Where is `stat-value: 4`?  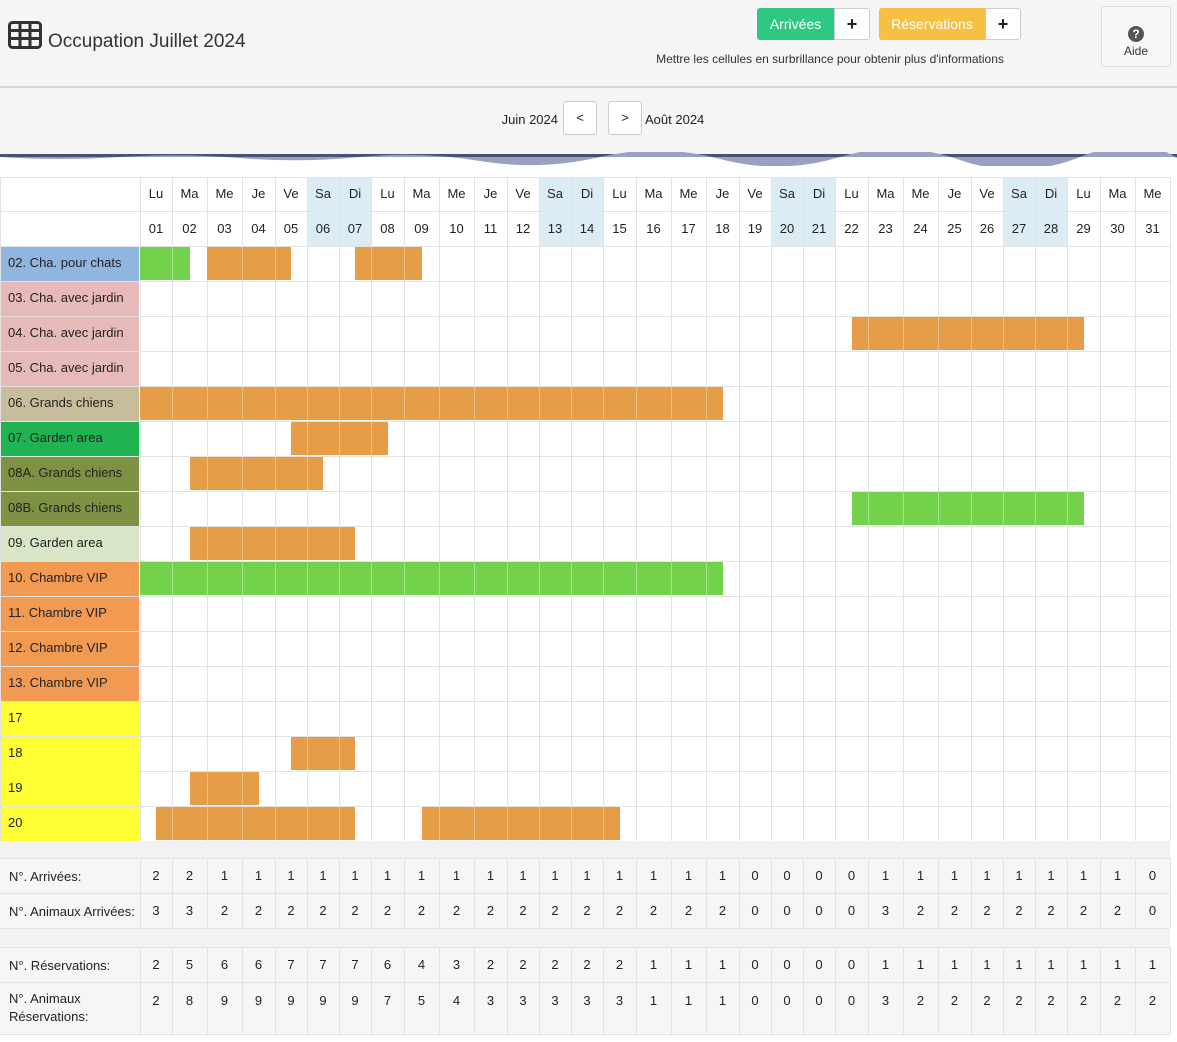
stat-value: 4 is located at coordinates (456, 1000).